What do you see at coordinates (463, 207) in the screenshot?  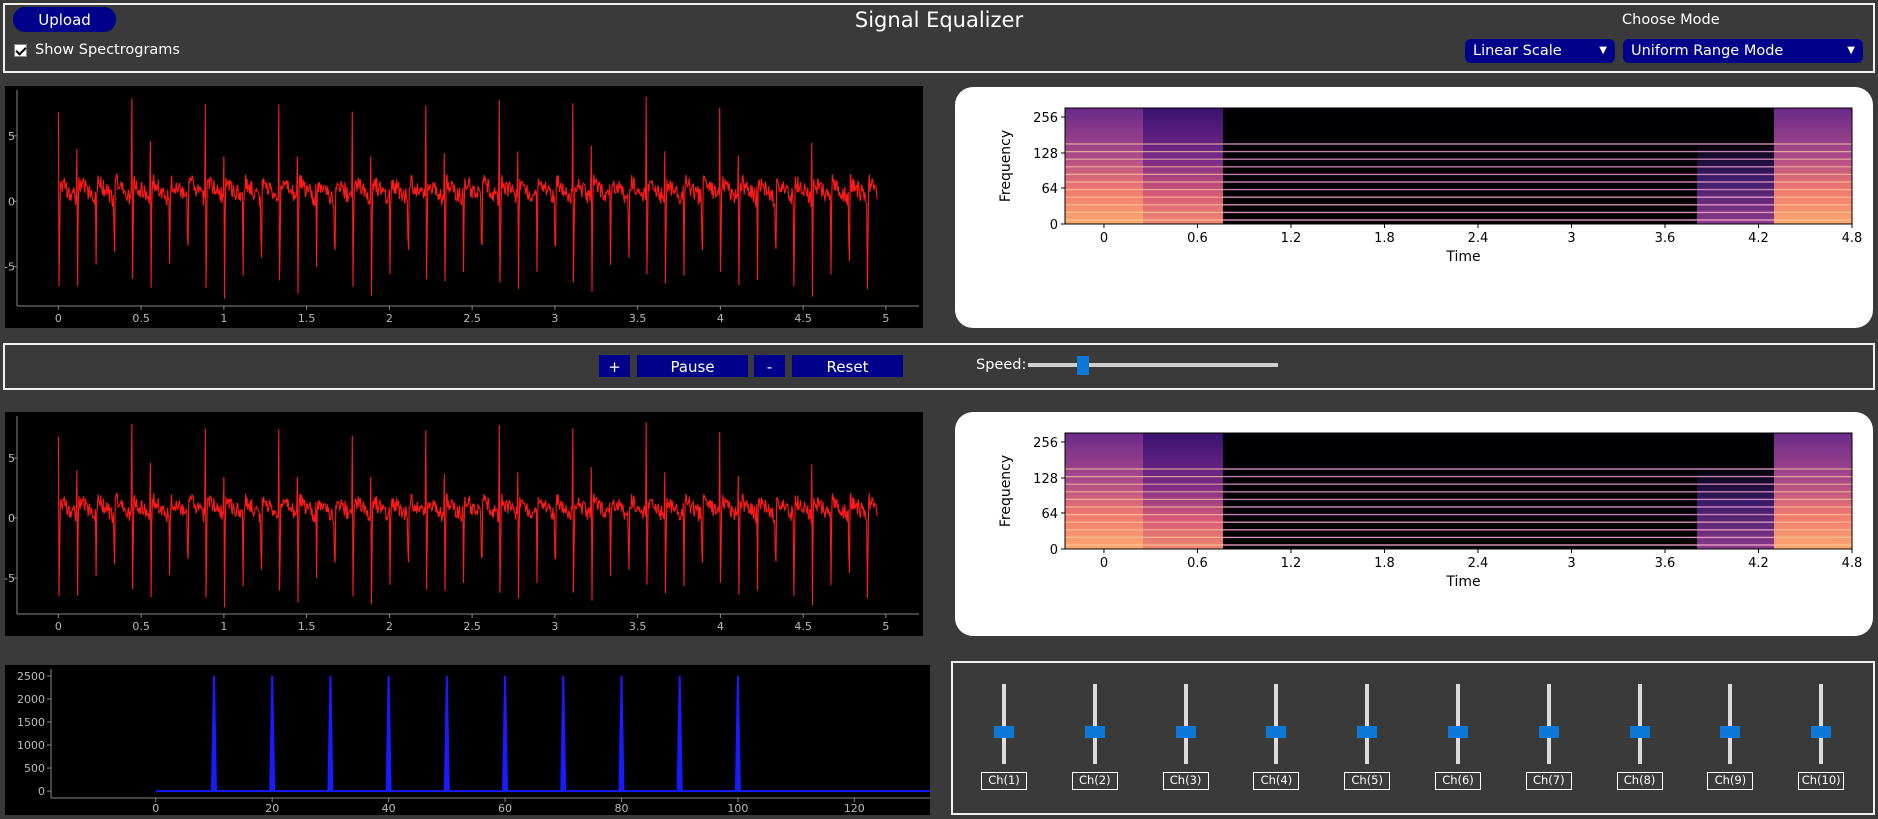 I see `input-waveform-plot: 0 0.5 1 1.5 2 2.5 3 3.5 4 4.5 5 5 0 -5` at bounding box center [463, 207].